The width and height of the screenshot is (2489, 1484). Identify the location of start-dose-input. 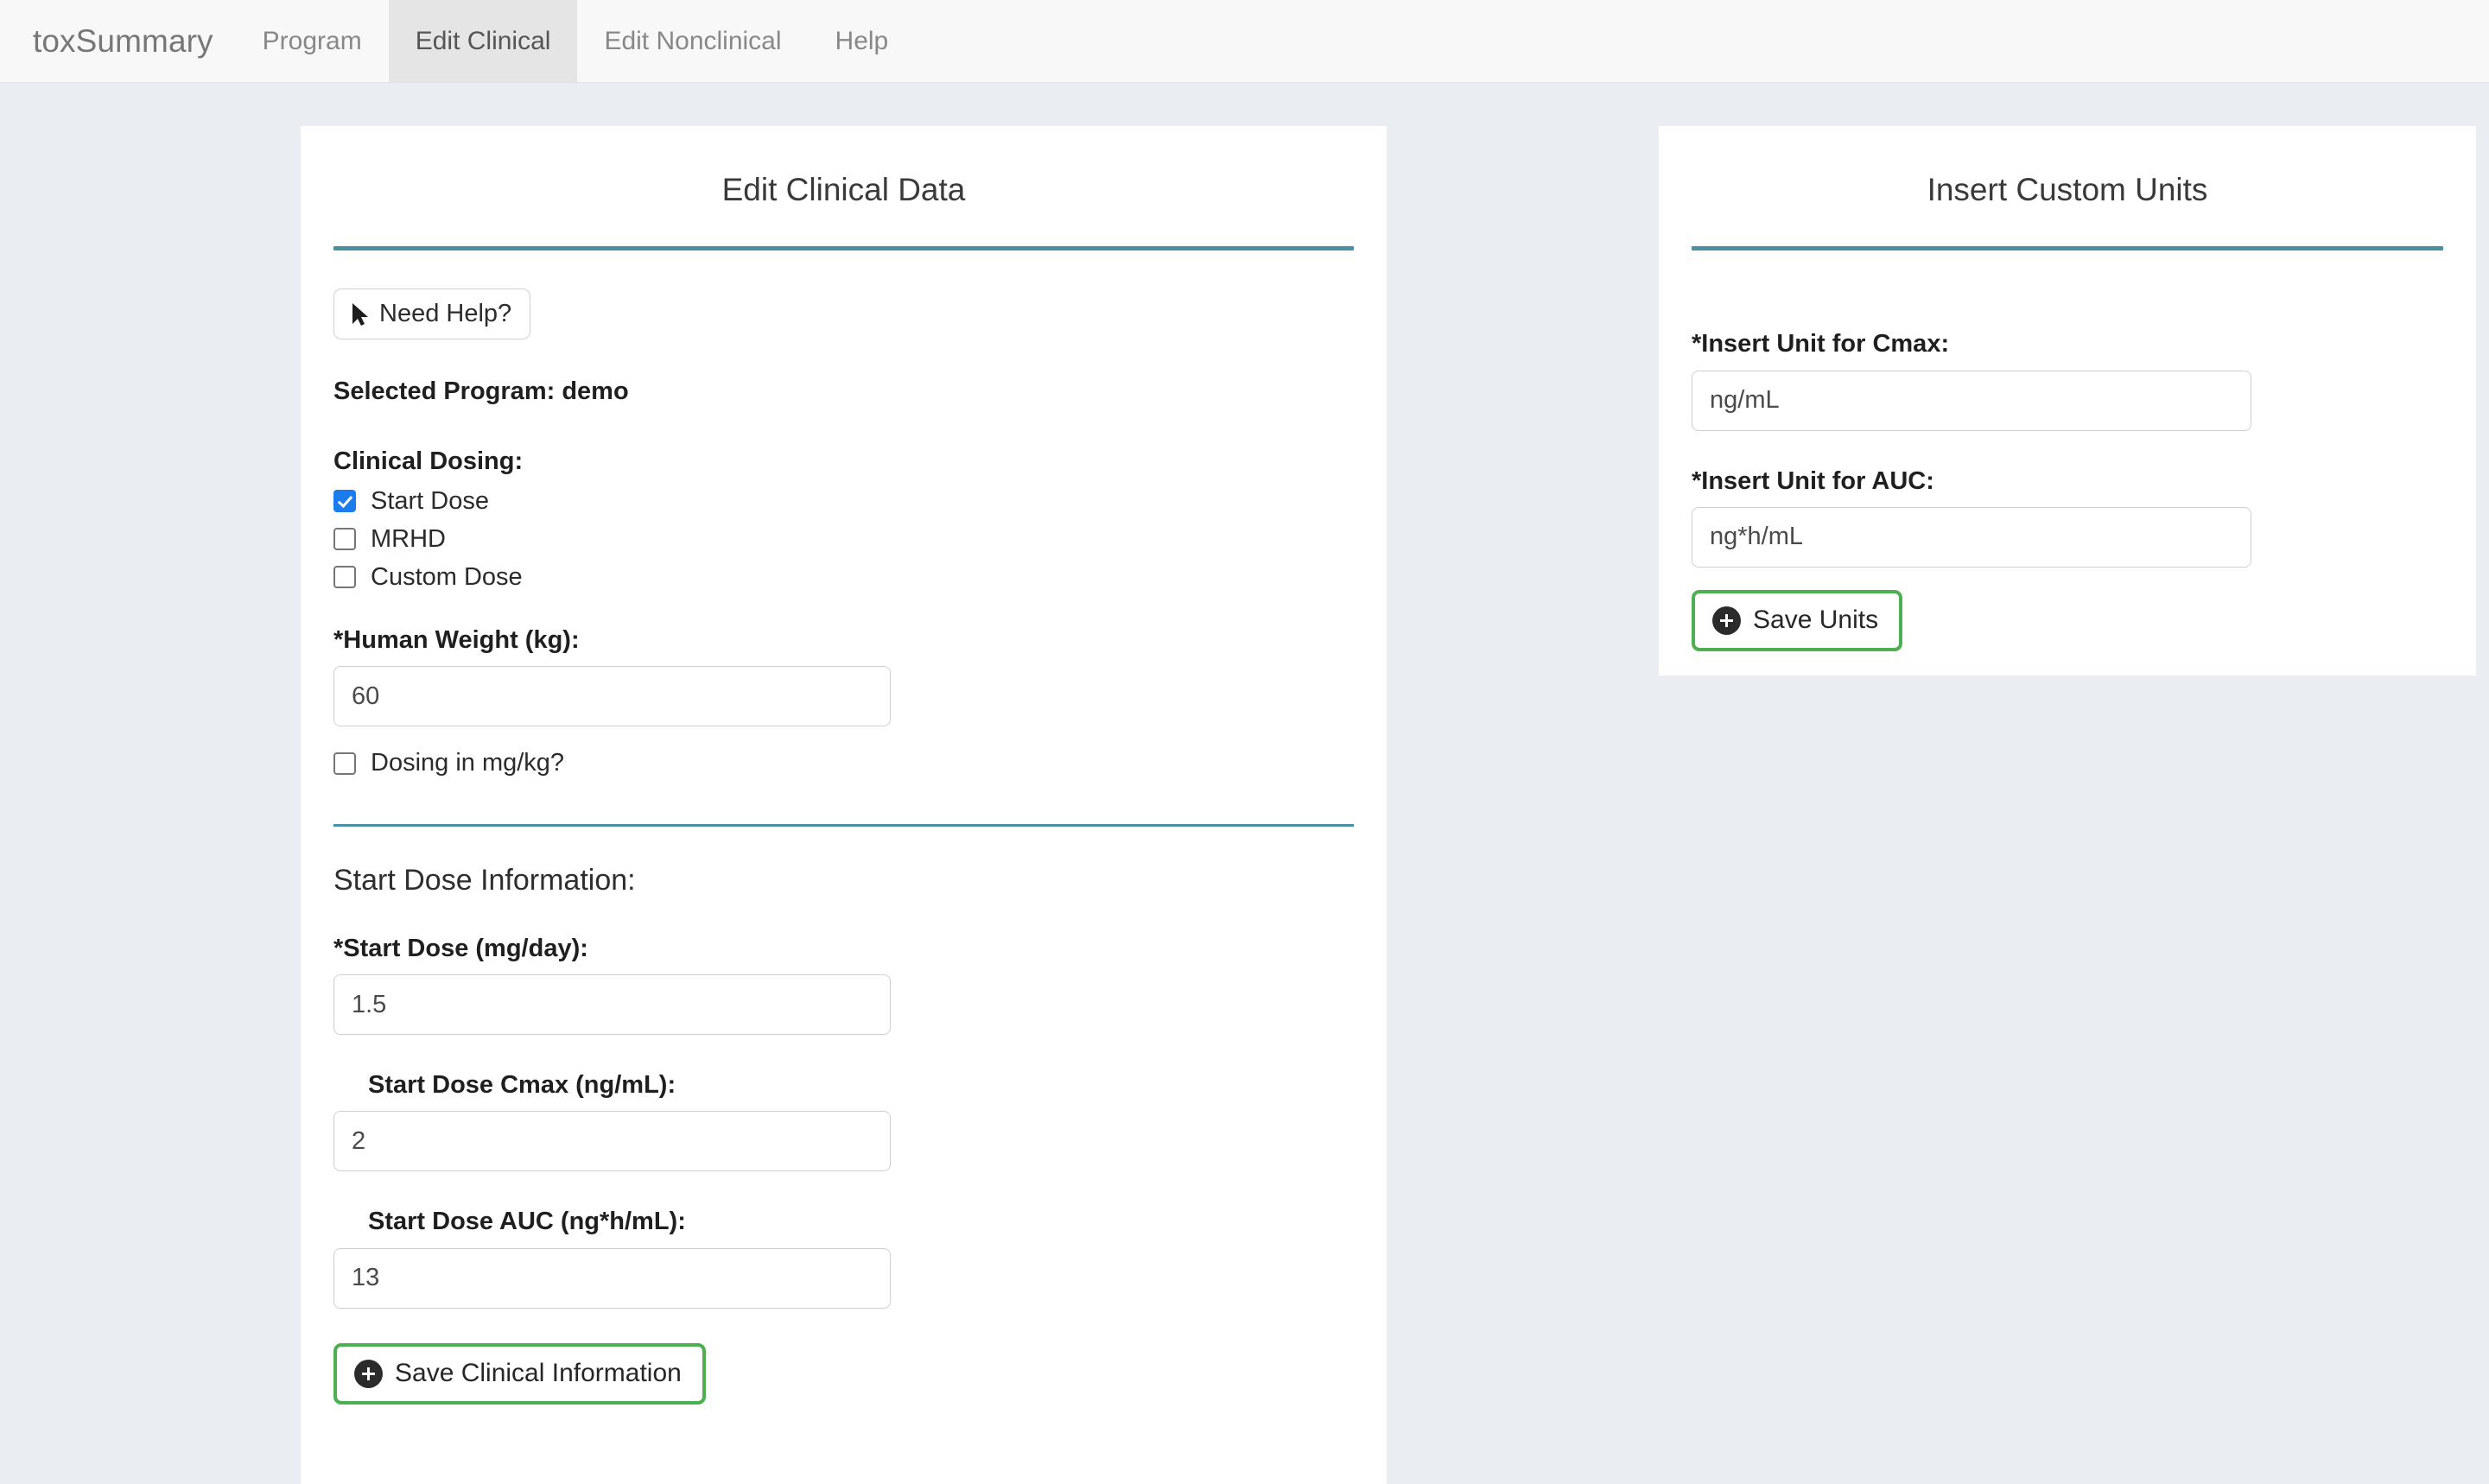
(612, 1005).